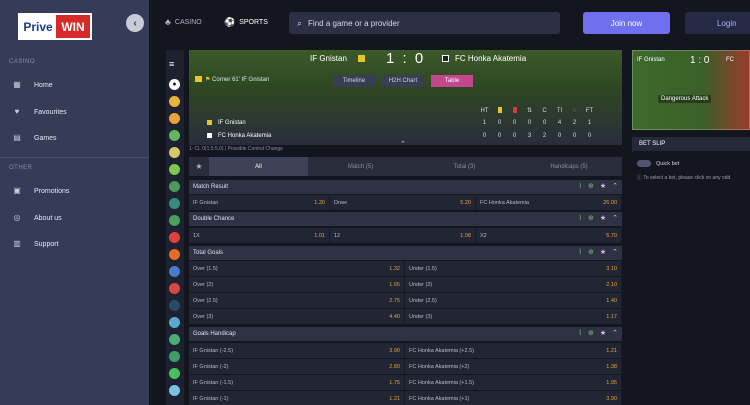 The width and height of the screenshot is (750, 405). Describe the element at coordinates (464, 166) in the screenshot. I see `tab-total: Total (3)` at that location.